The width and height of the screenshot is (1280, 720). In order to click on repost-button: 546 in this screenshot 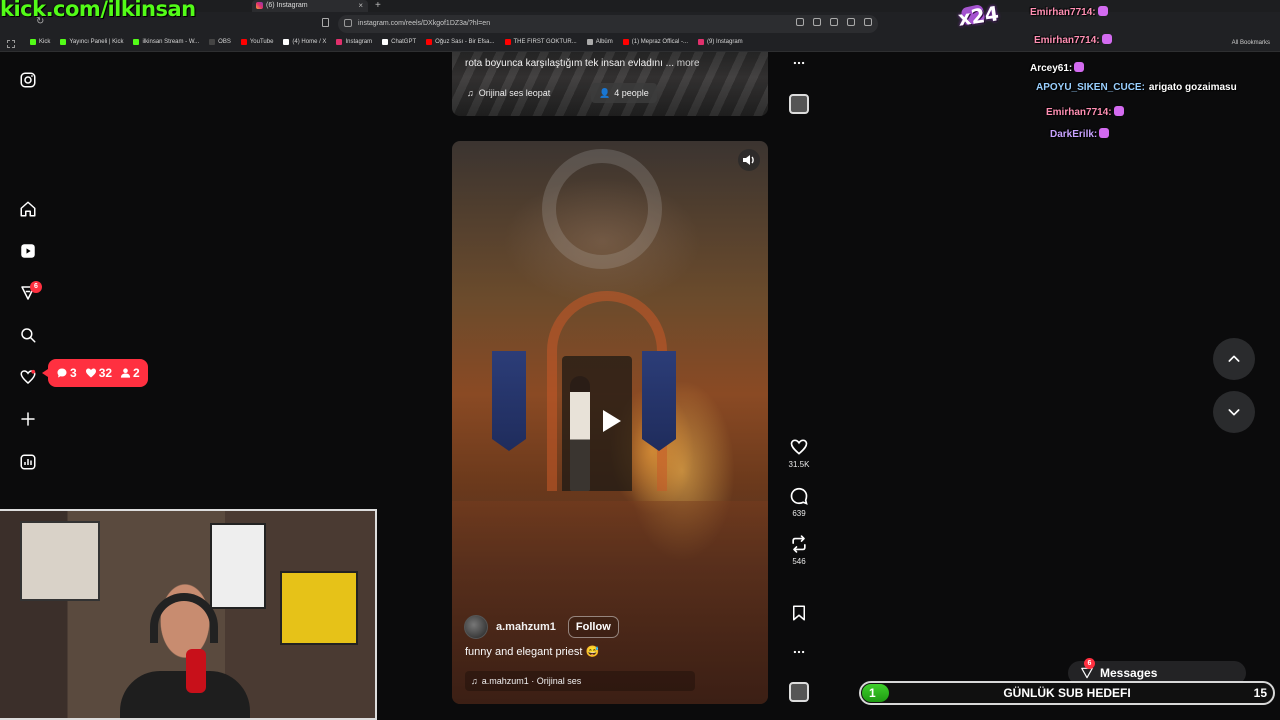, I will do `click(799, 550)`.